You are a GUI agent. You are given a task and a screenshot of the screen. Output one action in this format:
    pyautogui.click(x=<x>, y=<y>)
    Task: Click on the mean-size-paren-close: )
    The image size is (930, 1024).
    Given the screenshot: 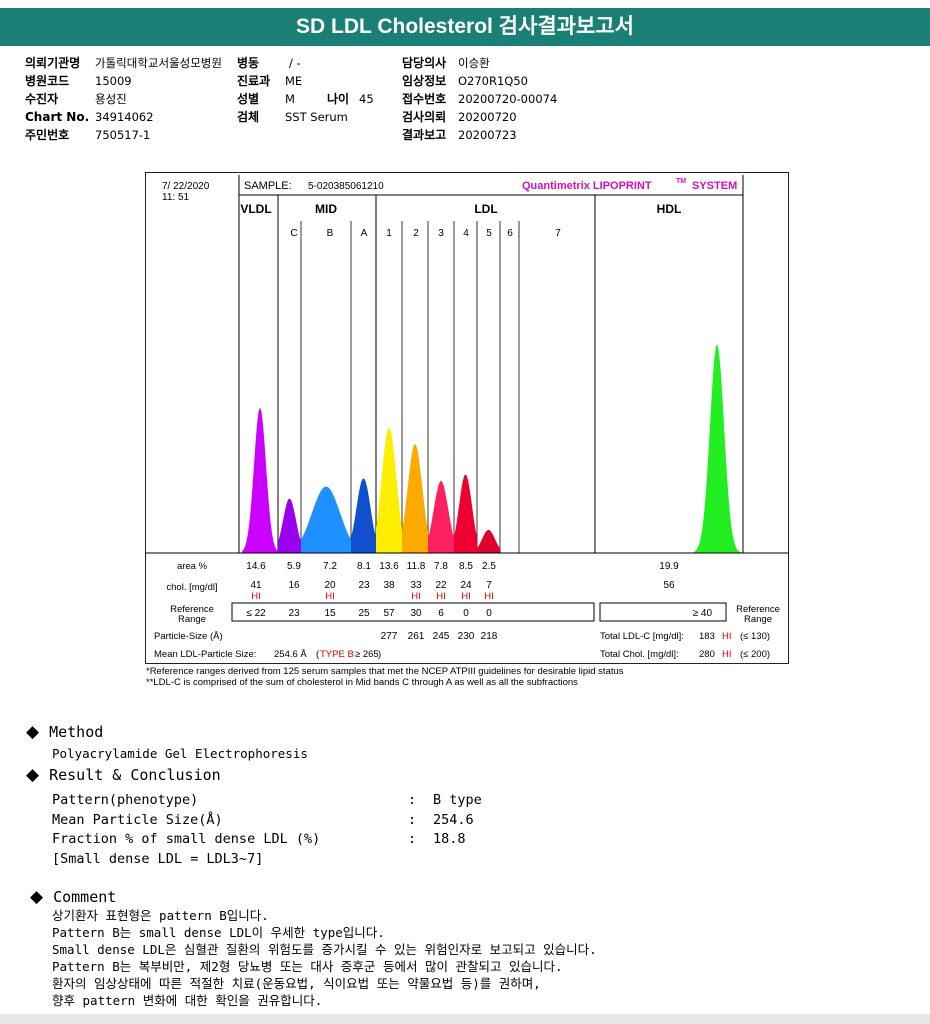 What is the action you would take?
    pyautogui.click(x=379, y=654)
    